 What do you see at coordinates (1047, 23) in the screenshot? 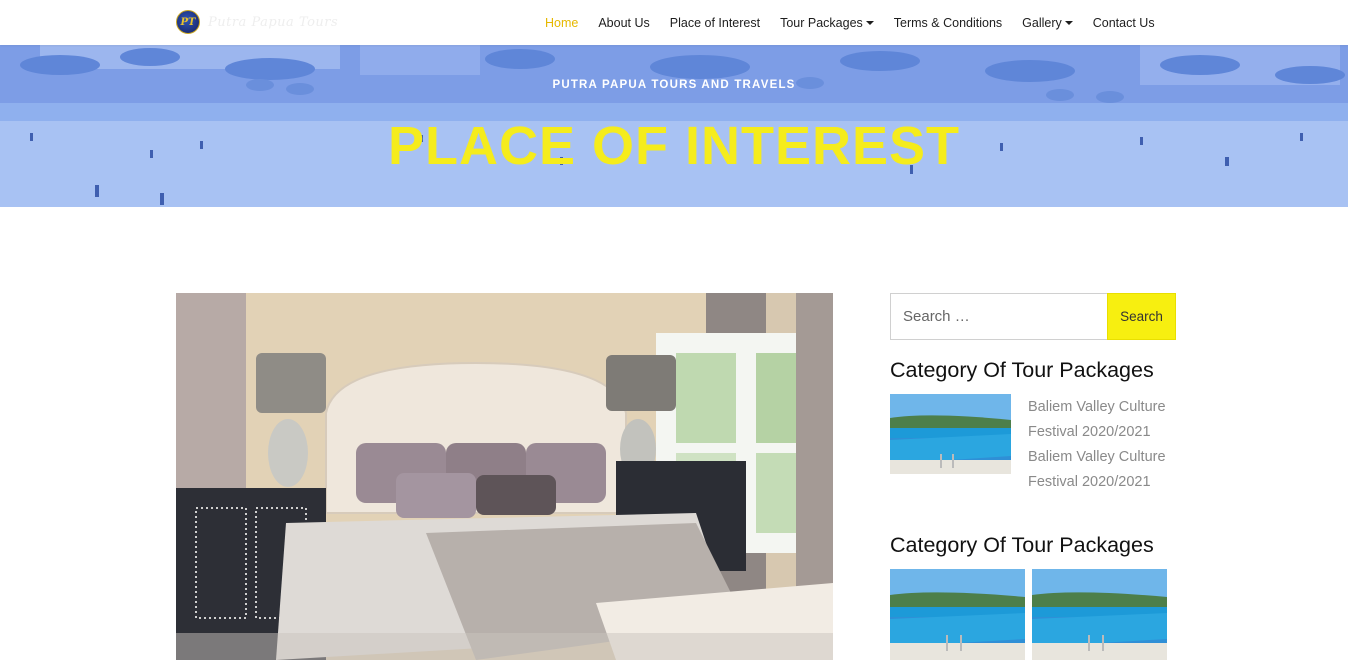
I see `nav-gallery: Gallery` at bounding box center [1047, 23].